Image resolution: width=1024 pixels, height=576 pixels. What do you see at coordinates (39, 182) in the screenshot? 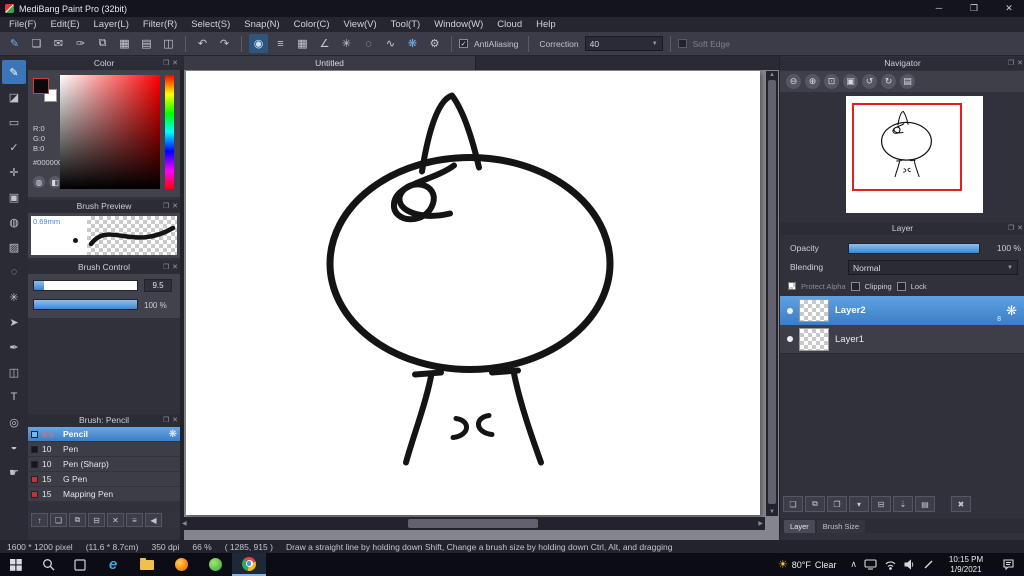
I see `web-color-icon: ◍` at bounding box center [39, 182].